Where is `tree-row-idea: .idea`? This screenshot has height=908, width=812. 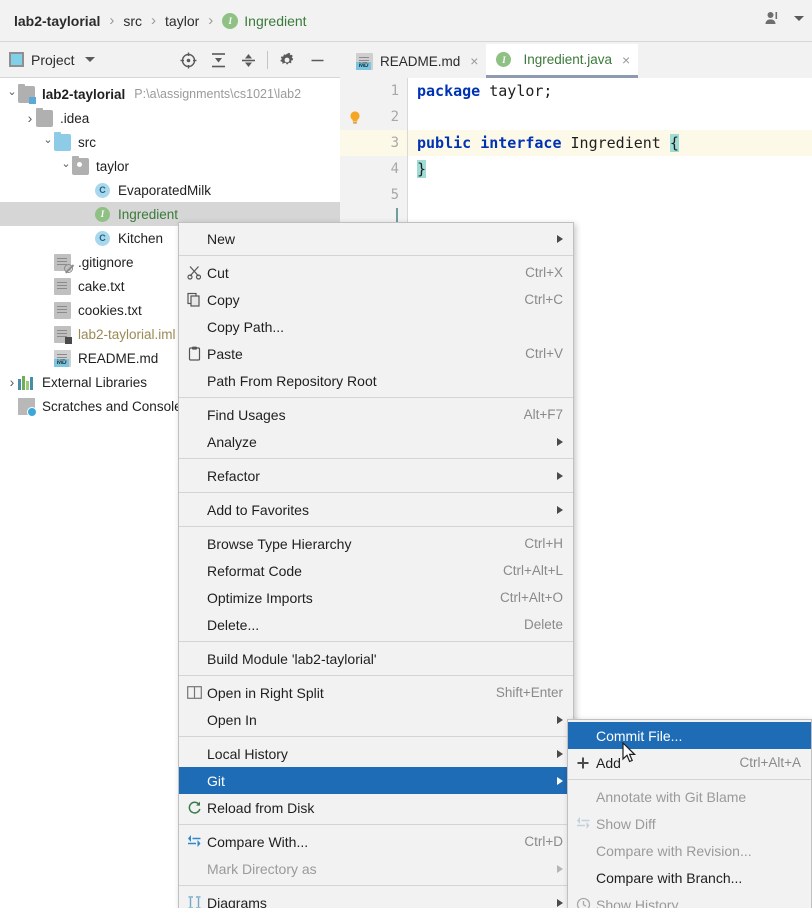 tree-row-idea: .idea is located at coordinates (170, 118).